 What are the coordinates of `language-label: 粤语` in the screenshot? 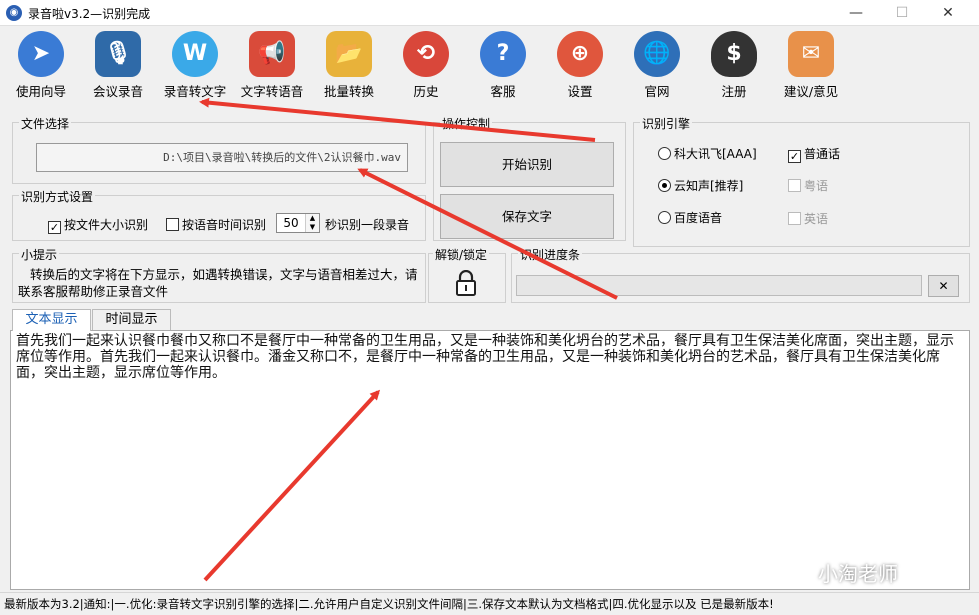 It's located at (816, 186).